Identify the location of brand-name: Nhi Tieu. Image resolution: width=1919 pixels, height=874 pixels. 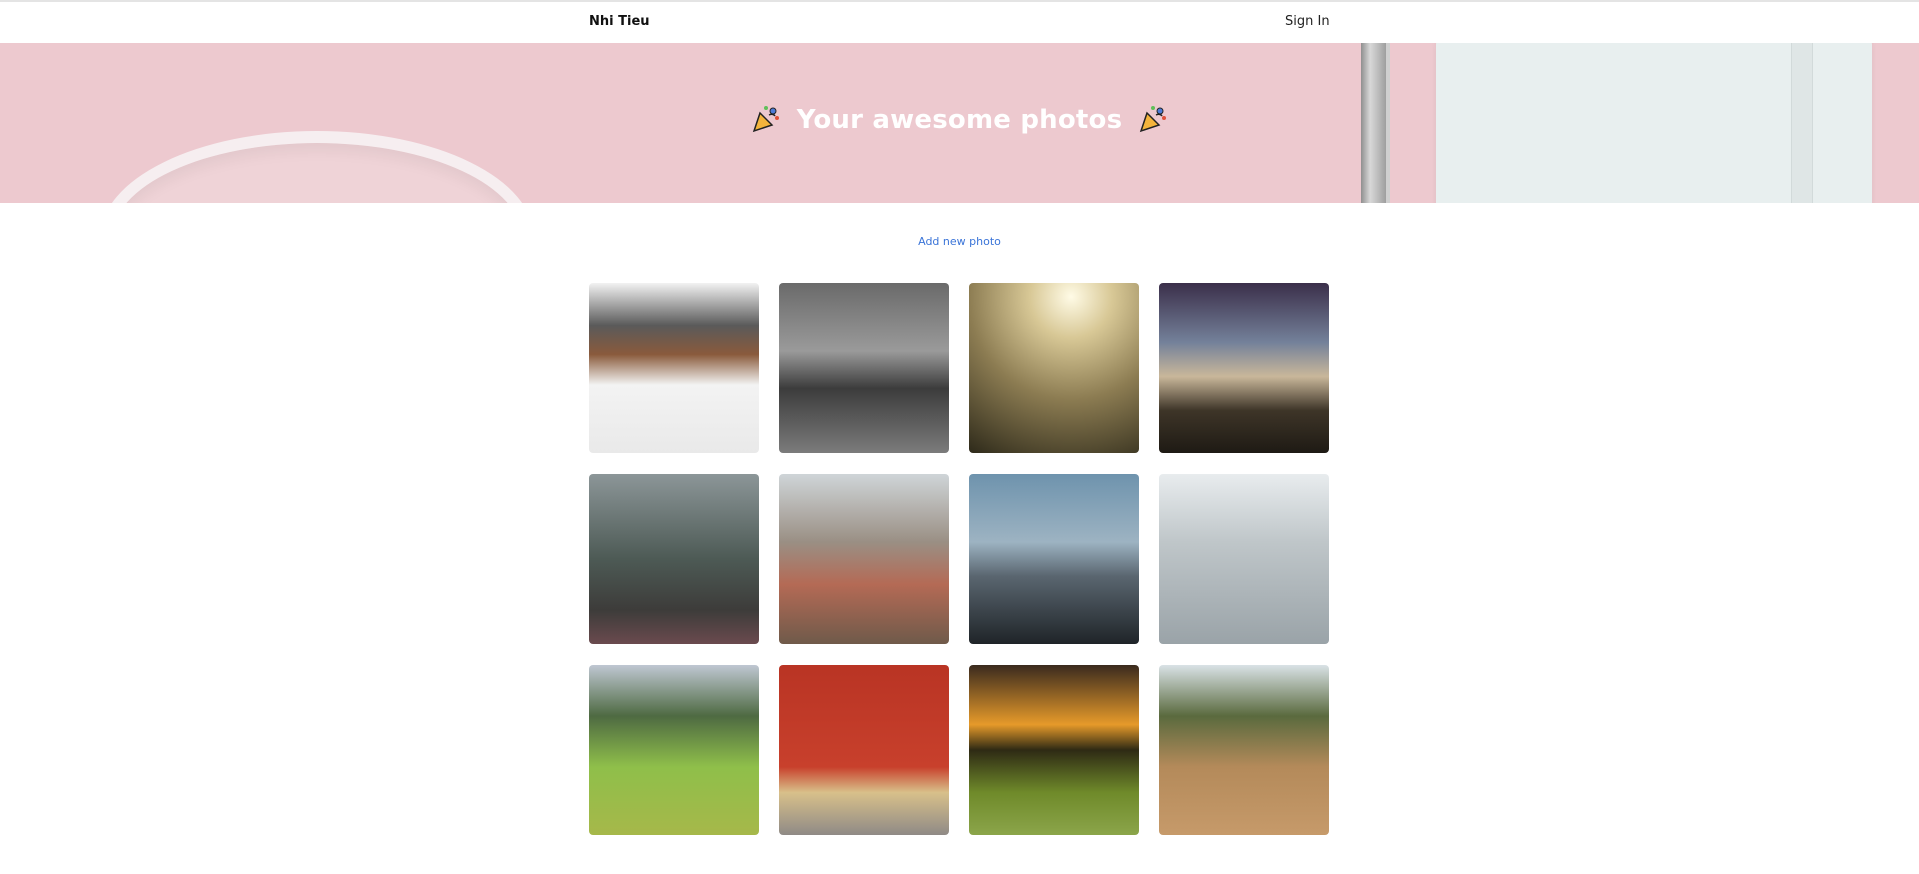
(619, 21).